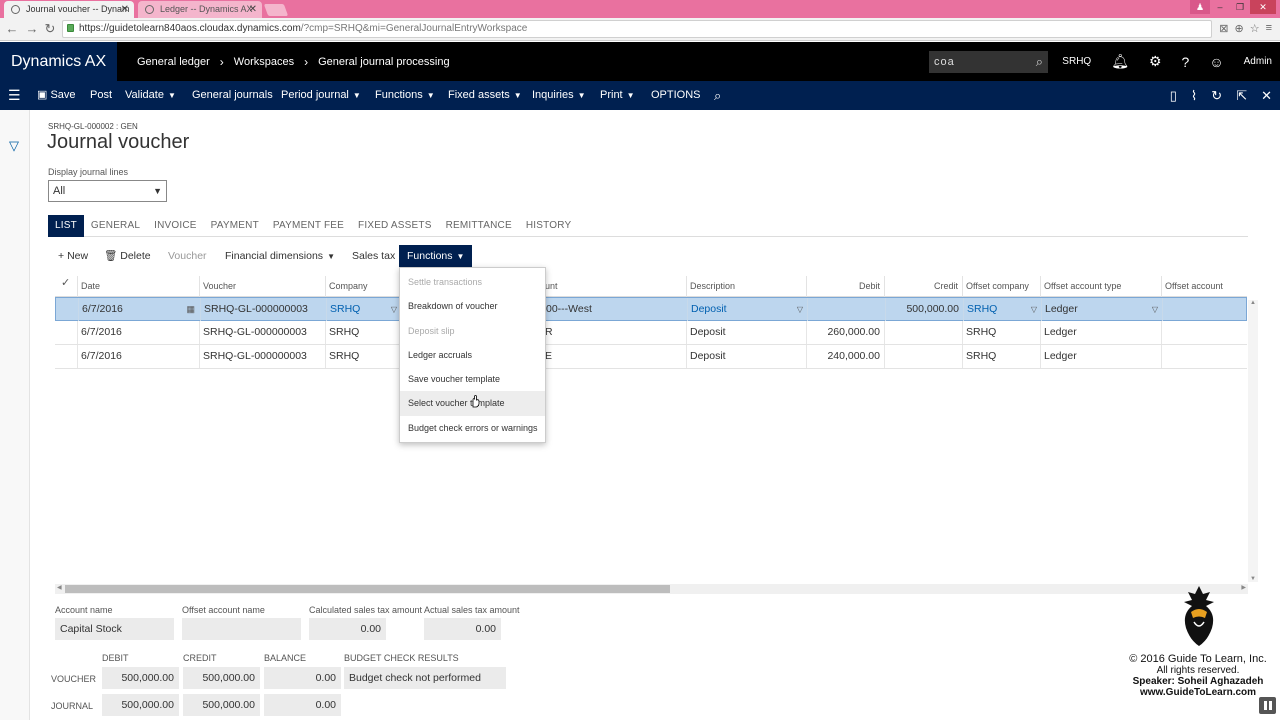 The height and width of the screenshot is (720, 1280). I want to click on column-offset-account-type: Offset account type, so click(1100, 286).